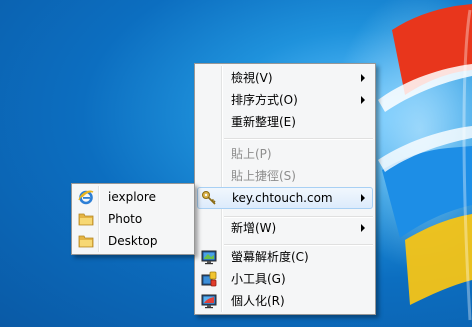 This screenshot has height=327, width=472. I want to click on menu-item-refresh: 重新整理(E), so click(285, 122).